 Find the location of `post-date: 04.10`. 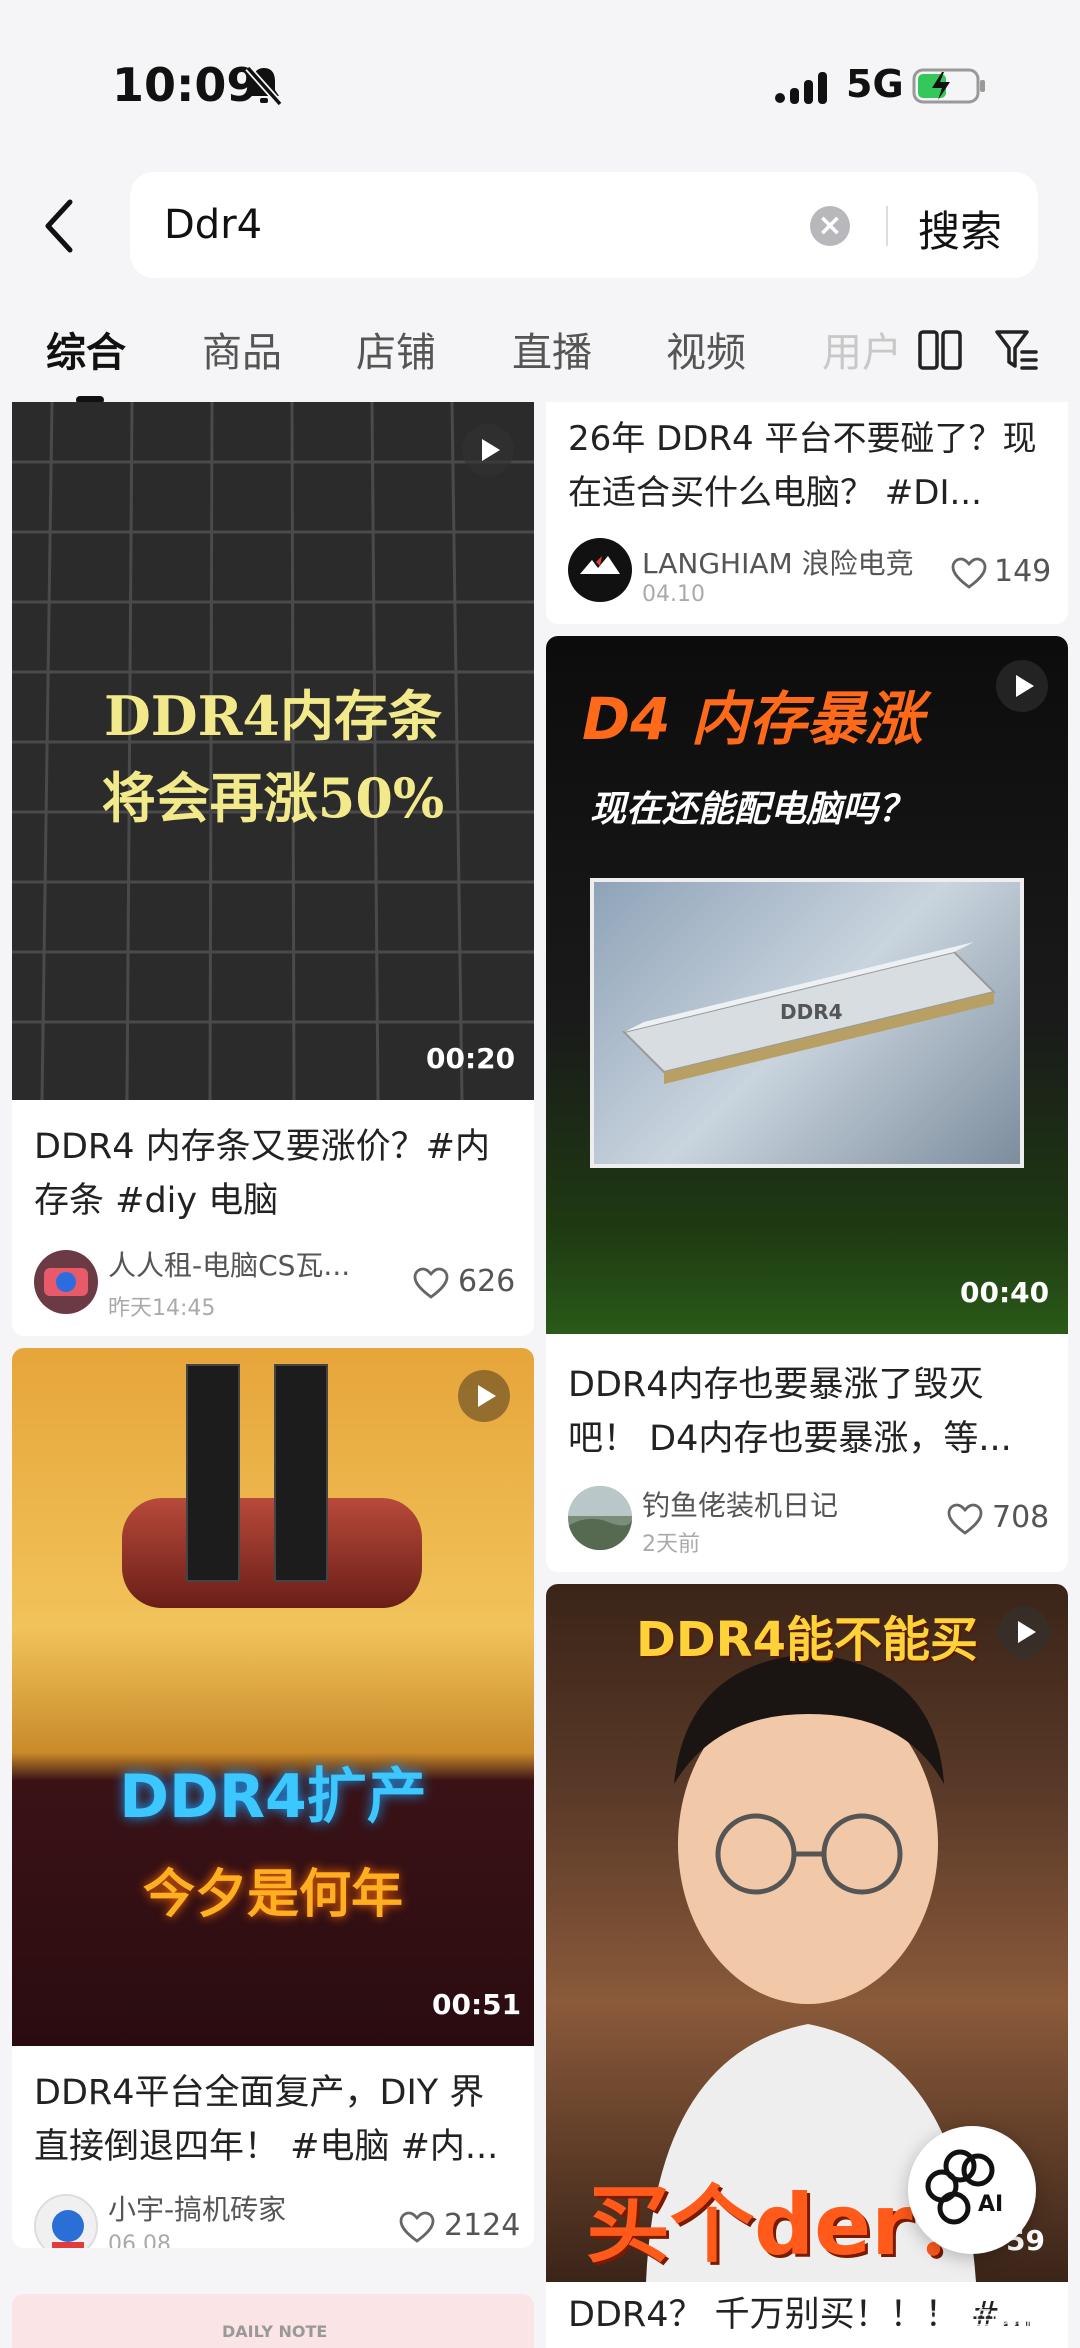

post-date: 04.10 is located at coordinates (673, 594).